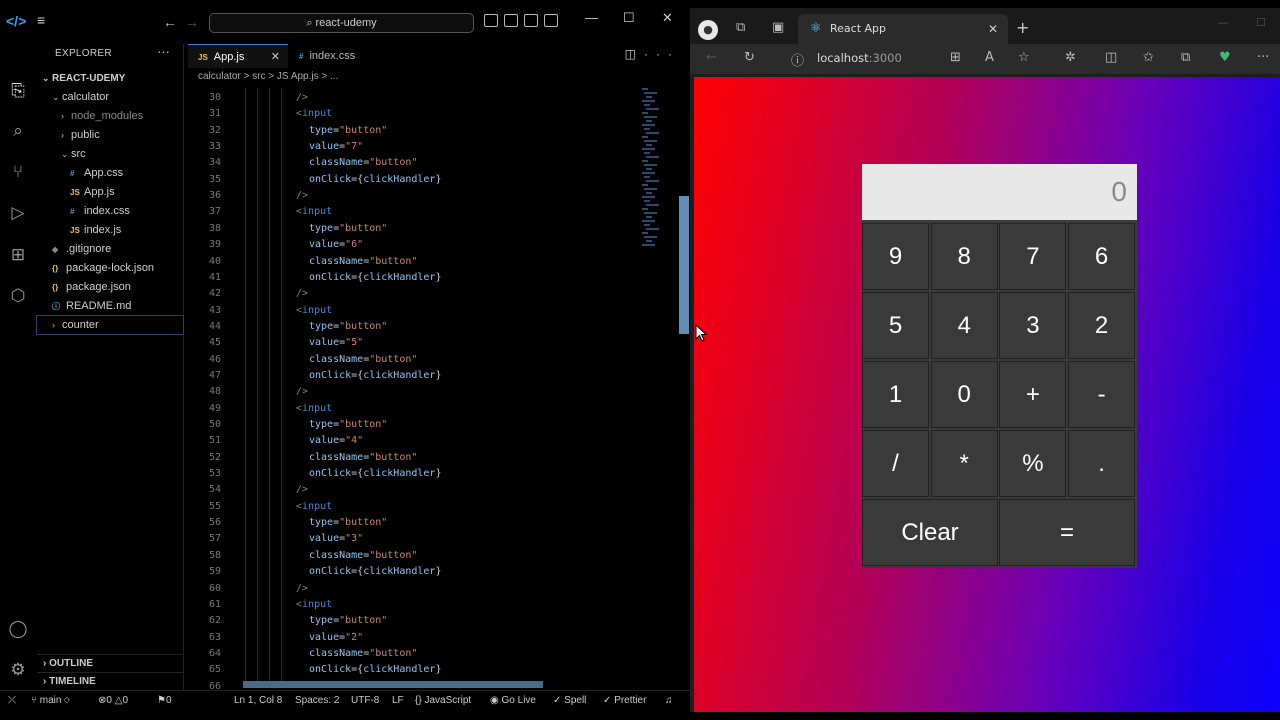 Image resolution: width=1280 pixels, height=720 pixels. What do you see at coordinates (430, 376) in the screenshot?
I see `code-line: 47 onClick={clickHandler}` at bounding box center [430, 376].